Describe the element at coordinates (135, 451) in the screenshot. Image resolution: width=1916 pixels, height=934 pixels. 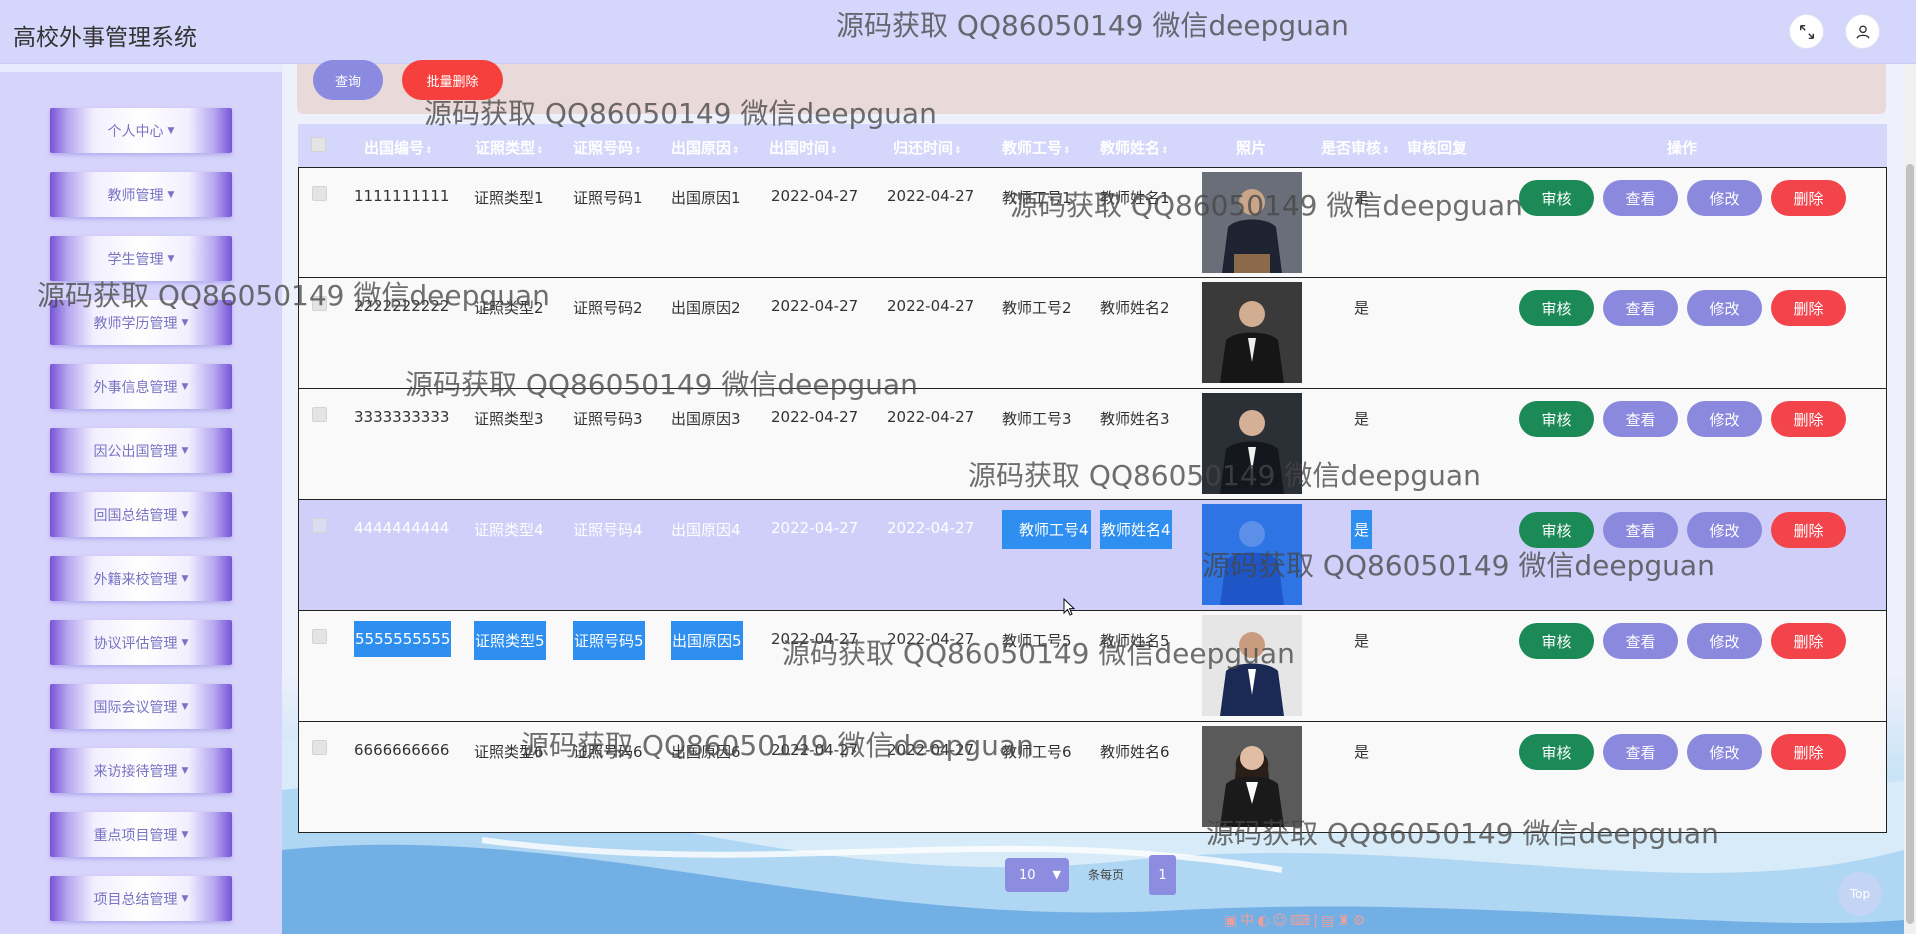
I see `sidebar-item-label: 因公出国管理` at that location.